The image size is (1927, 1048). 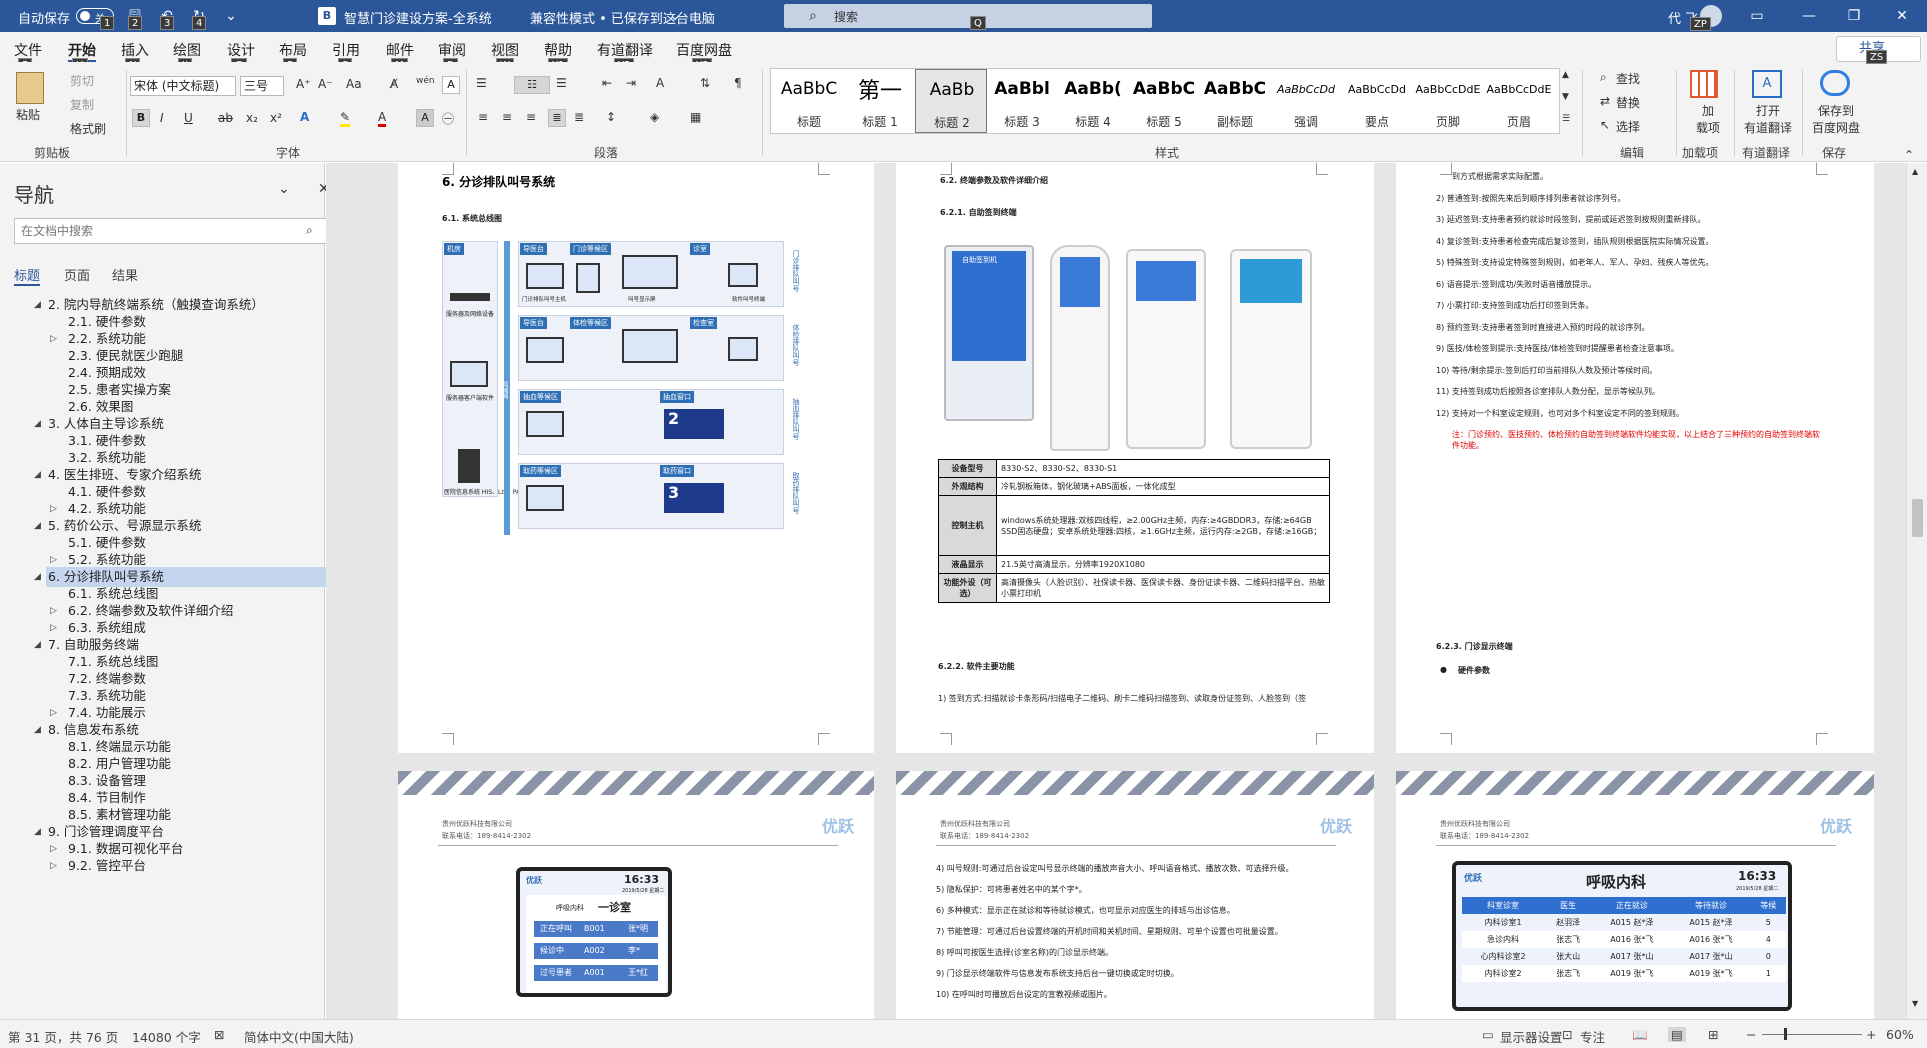 What do you see at coordinates (561, 83) in the screenshot?
I see `multilevel-list-icon: ☰` at bounding box center [561, 83].